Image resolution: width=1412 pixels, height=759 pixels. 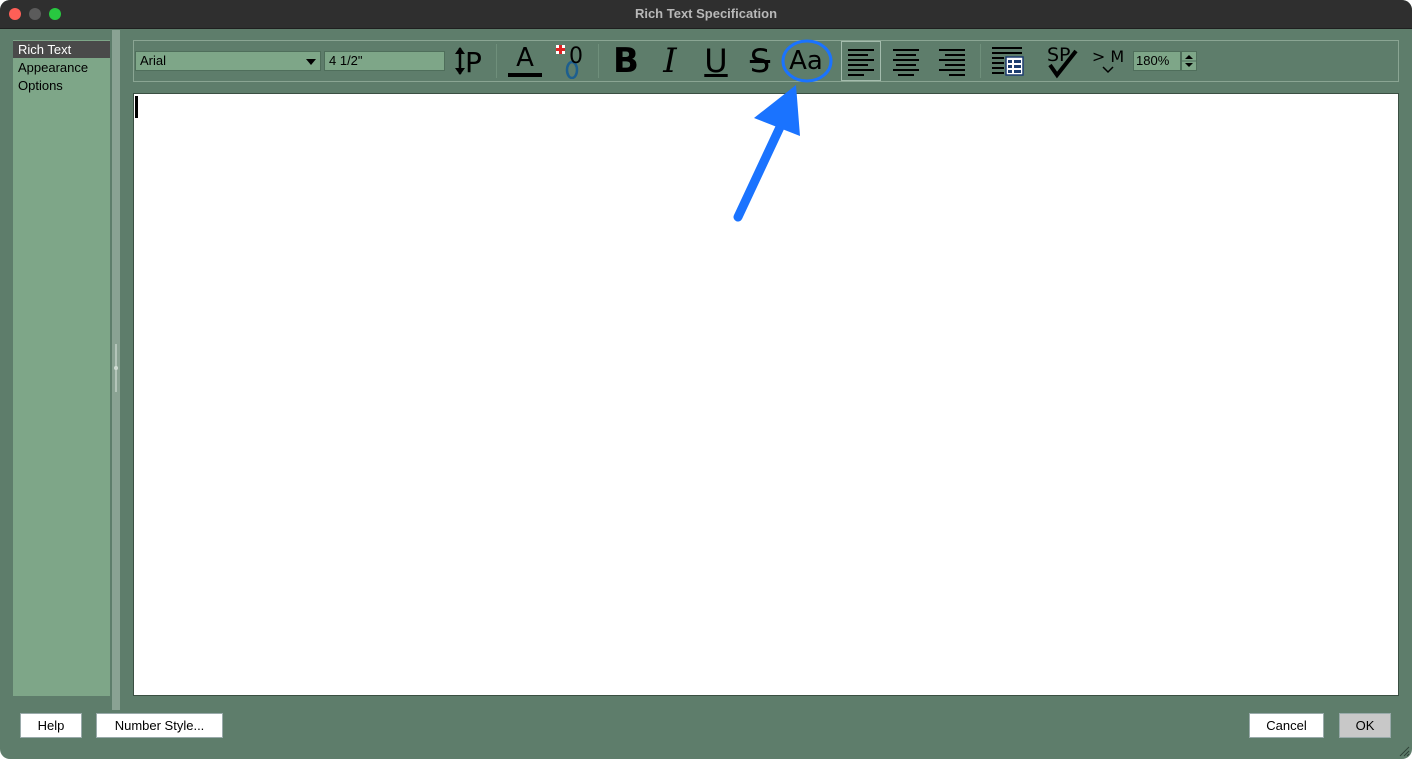 I want to click on text-cursor, so click(x=136, y=107).